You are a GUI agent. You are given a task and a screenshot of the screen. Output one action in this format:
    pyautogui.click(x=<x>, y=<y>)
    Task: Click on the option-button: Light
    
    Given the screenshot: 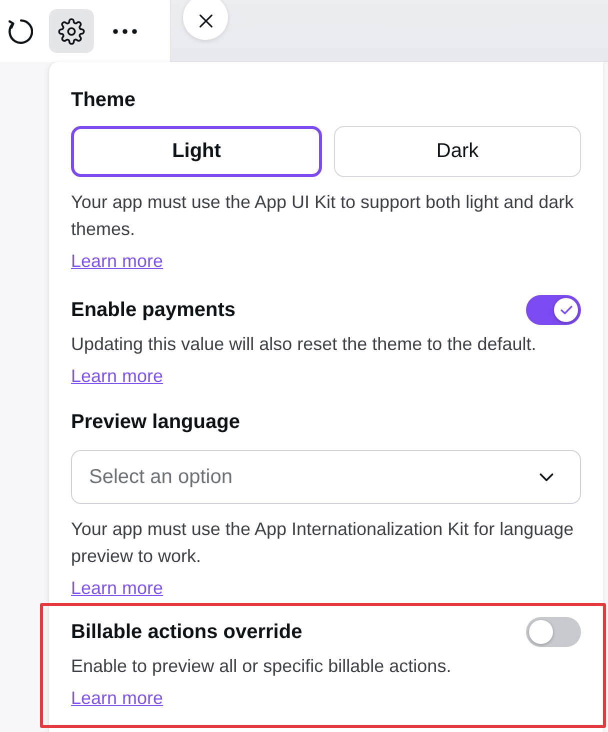 What is the action you would take?
    pyautogui.click(x=196, y=151)
    